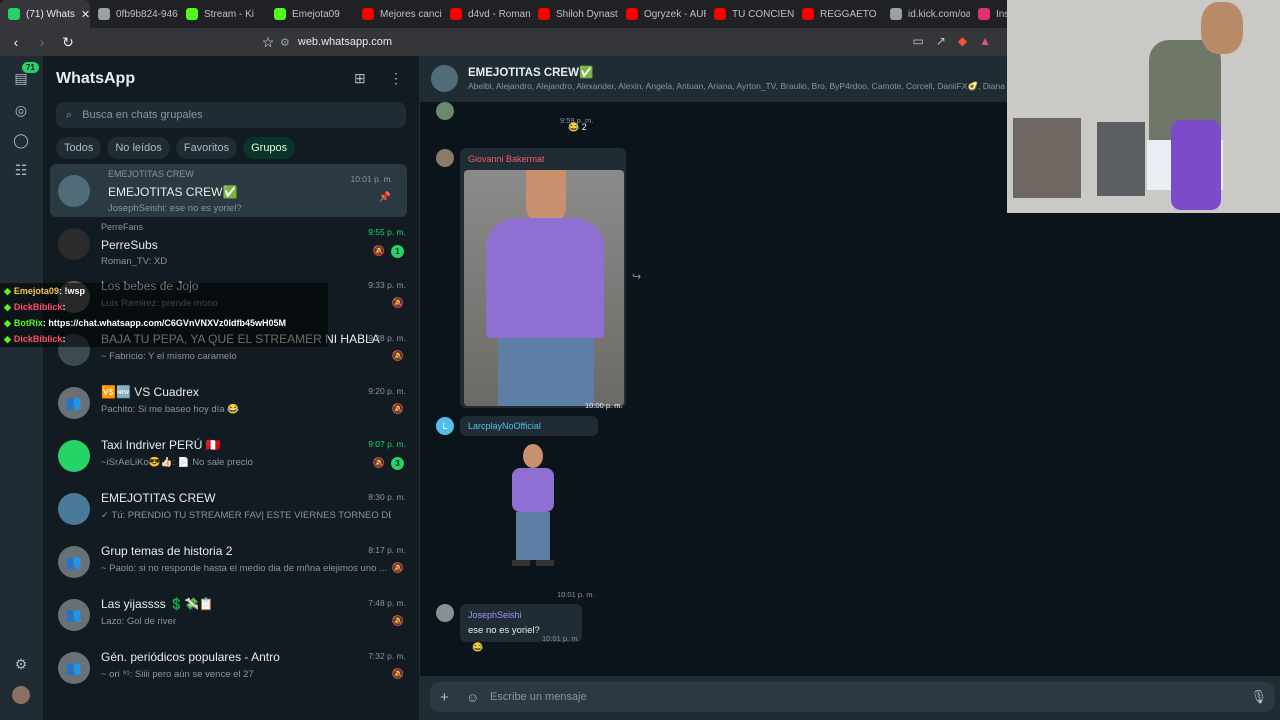 This screenshot has width=1280, height=720. I want to click on sticker-icon: ☺, so click(472, 697).